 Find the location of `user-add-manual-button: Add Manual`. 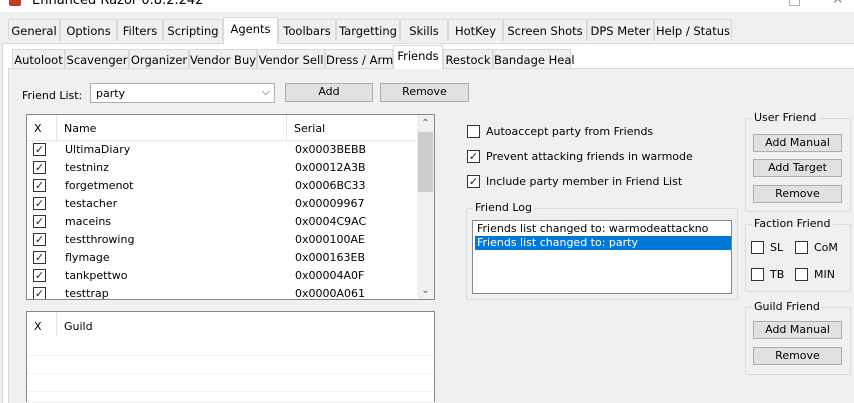

user-add-manual-button: Add Manual is located at coordinates (797, 143).